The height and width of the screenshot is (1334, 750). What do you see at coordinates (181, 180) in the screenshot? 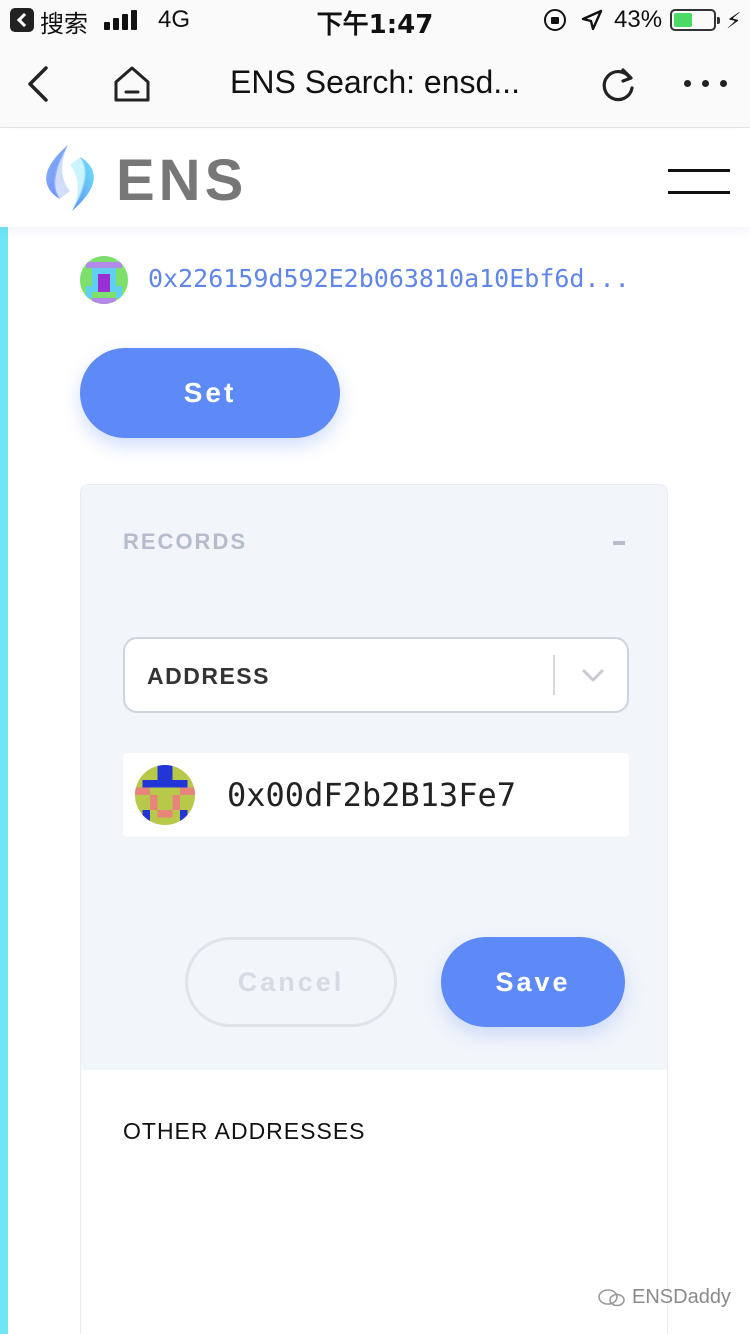
I see `ens-wordmark: ENS` at bounding box center [181, 180].